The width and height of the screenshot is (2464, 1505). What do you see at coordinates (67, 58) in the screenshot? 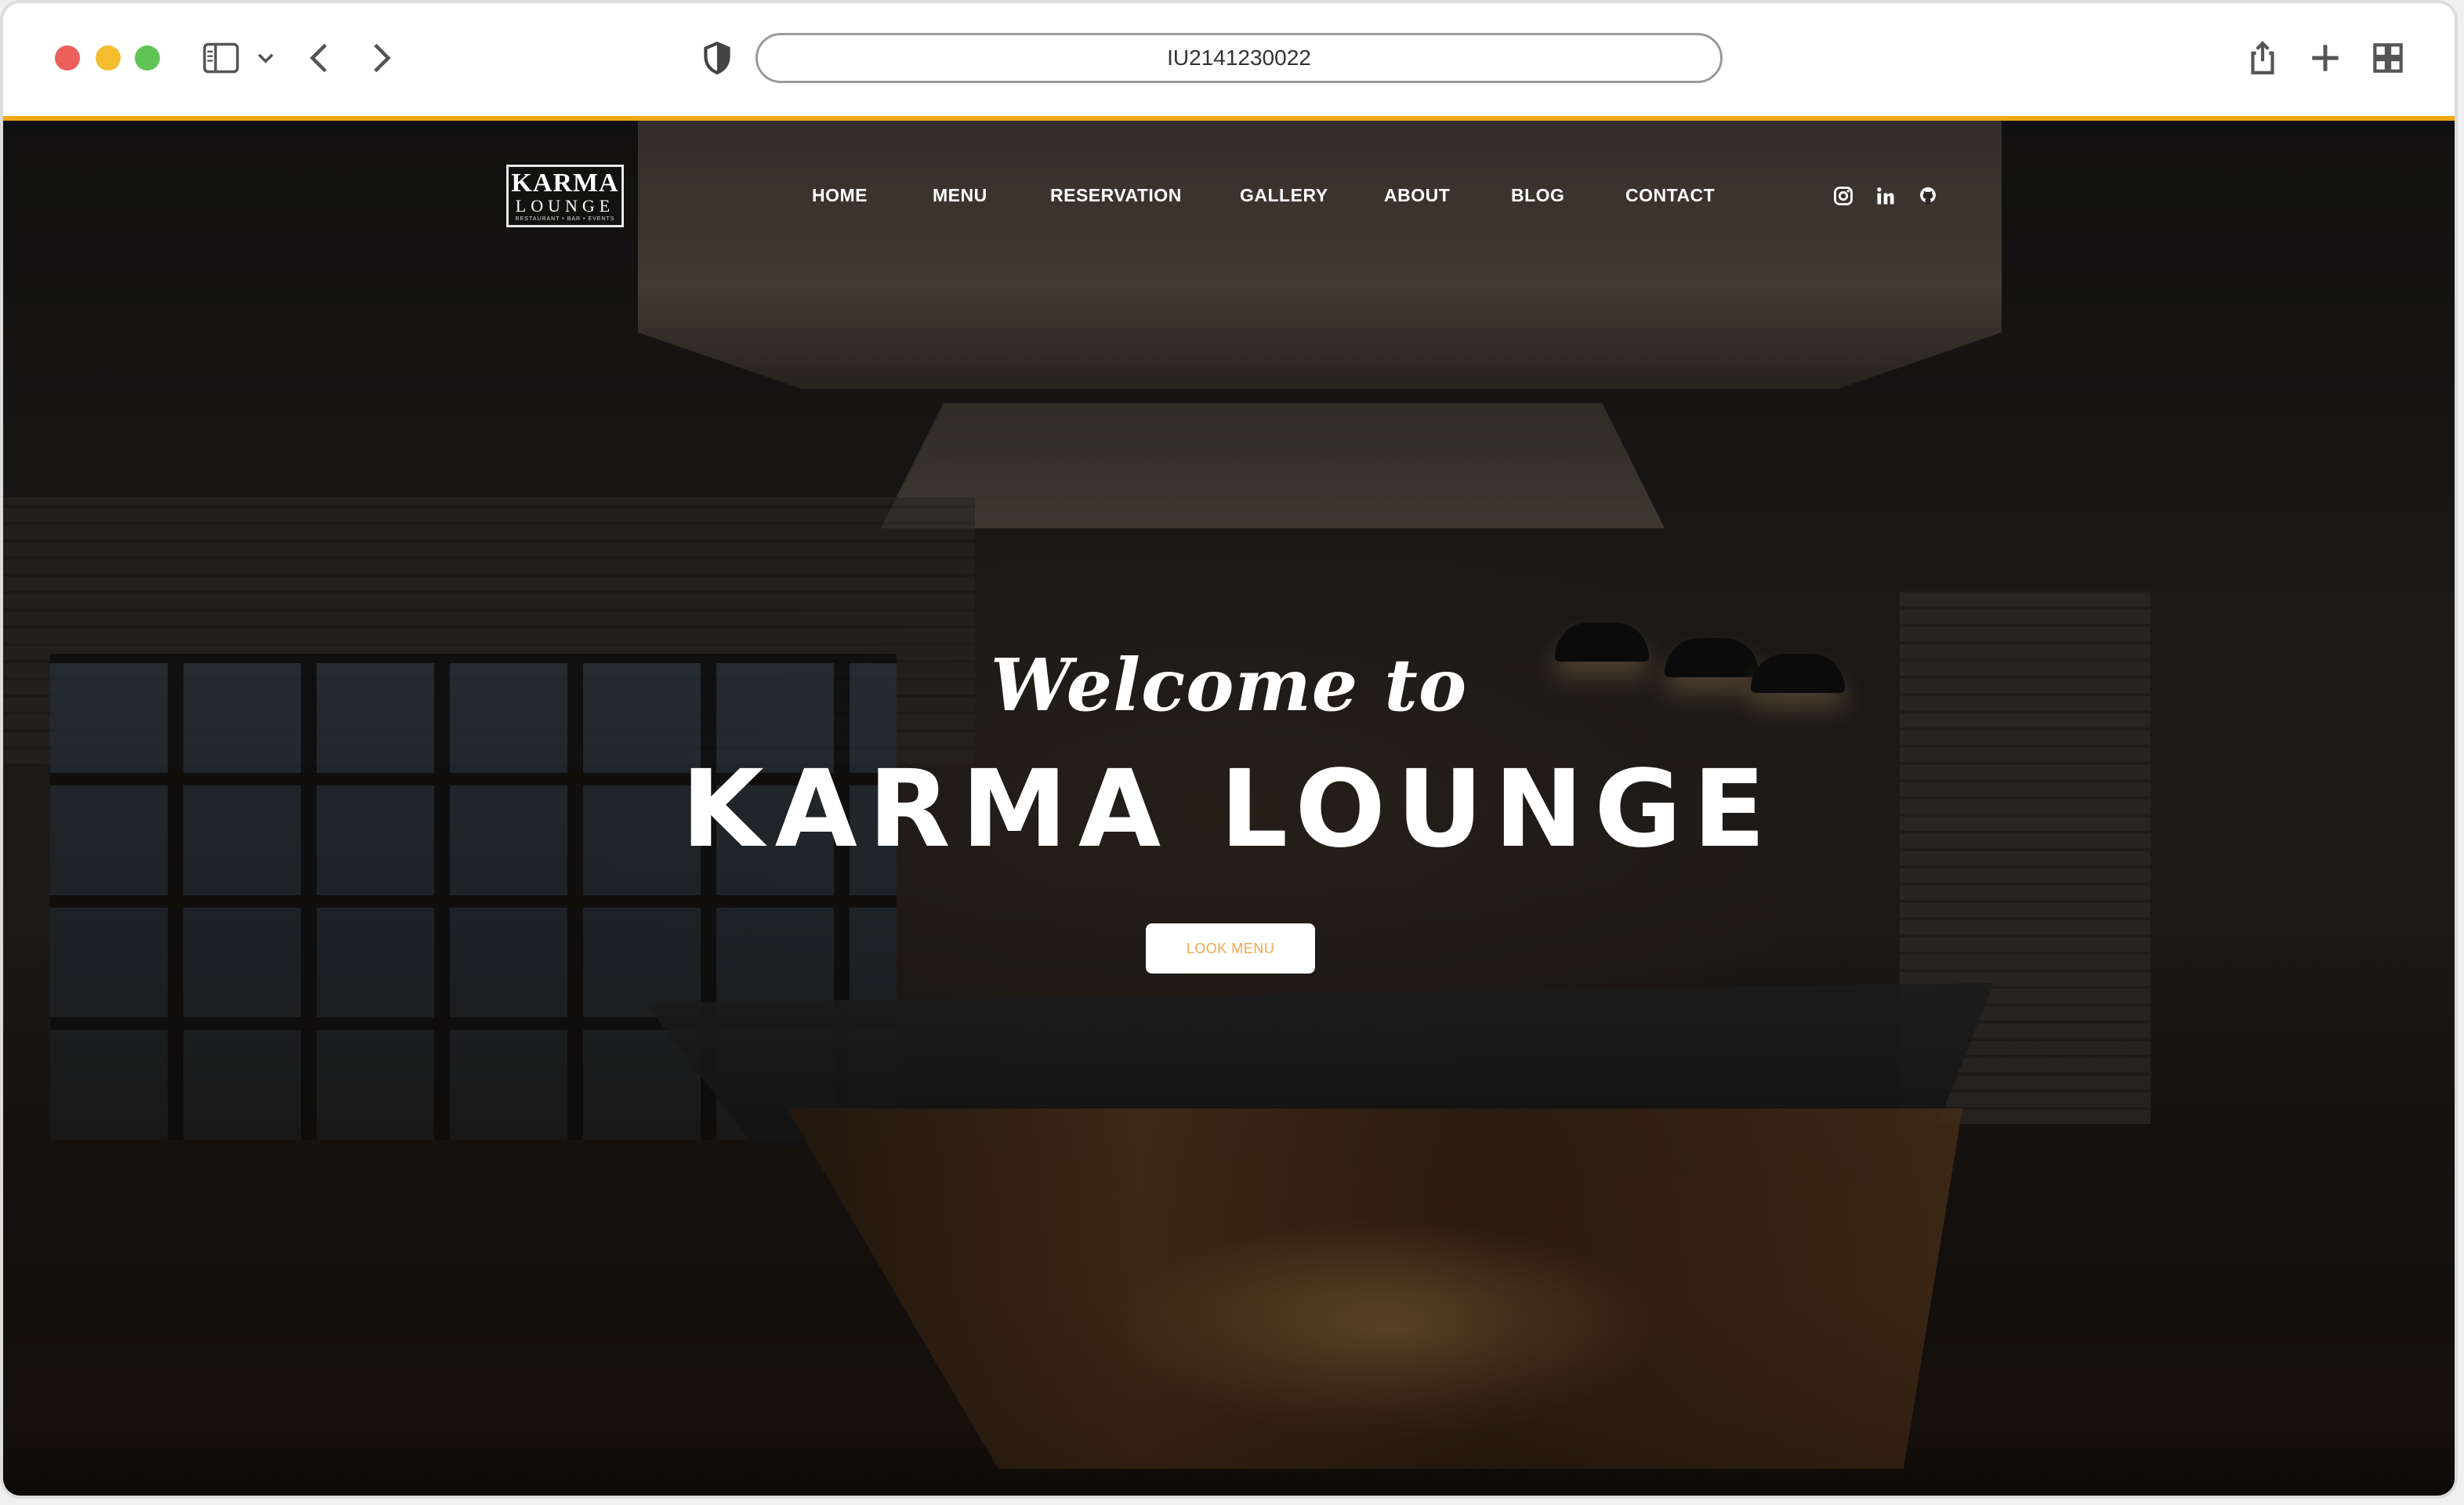
I see `close-window-button` at bounding box center [67, 58].